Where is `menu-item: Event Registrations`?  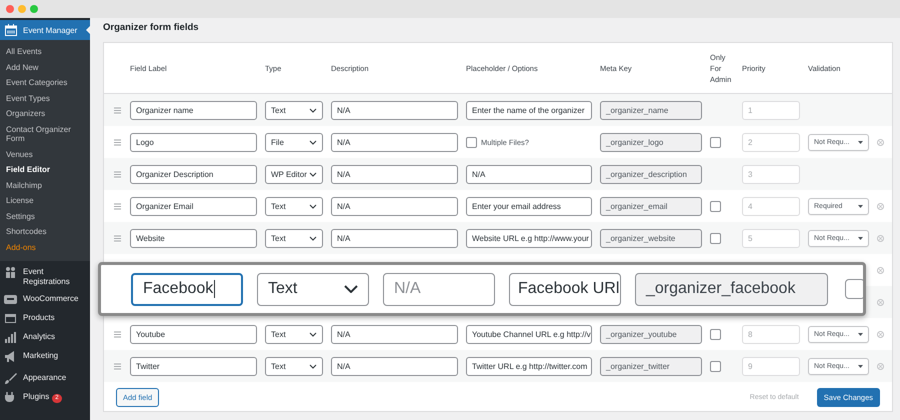
menu-item: Event Registrations is located at coordinates (45, 277).